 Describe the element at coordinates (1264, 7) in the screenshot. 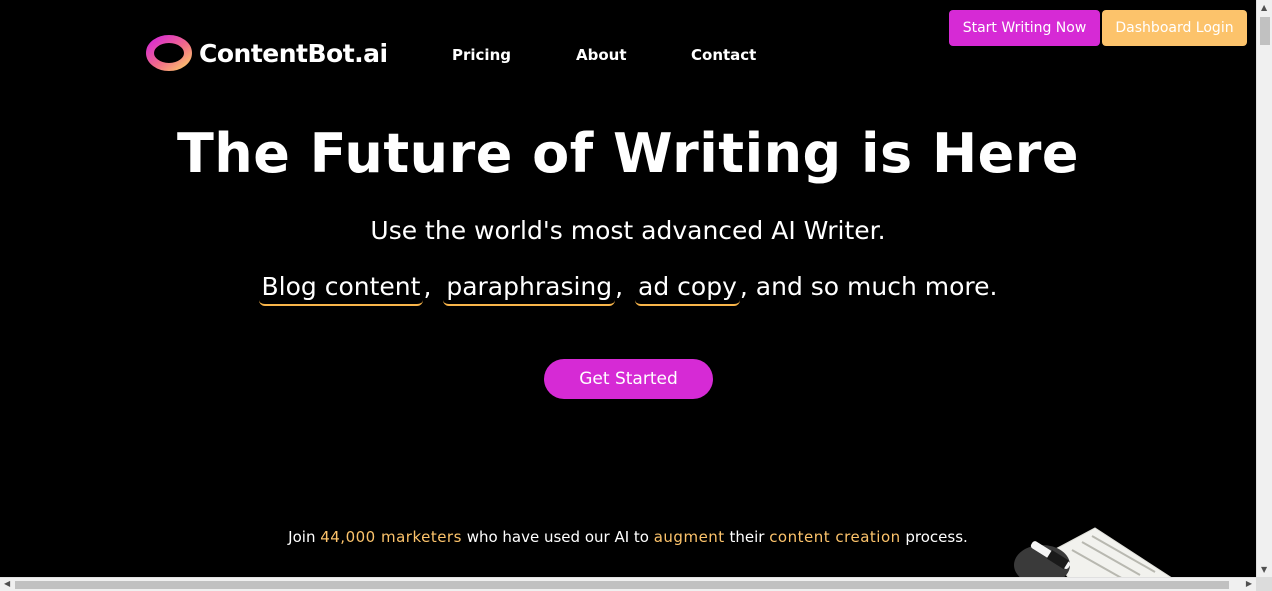

I see `scroll-up-icon: ▲` at that location.